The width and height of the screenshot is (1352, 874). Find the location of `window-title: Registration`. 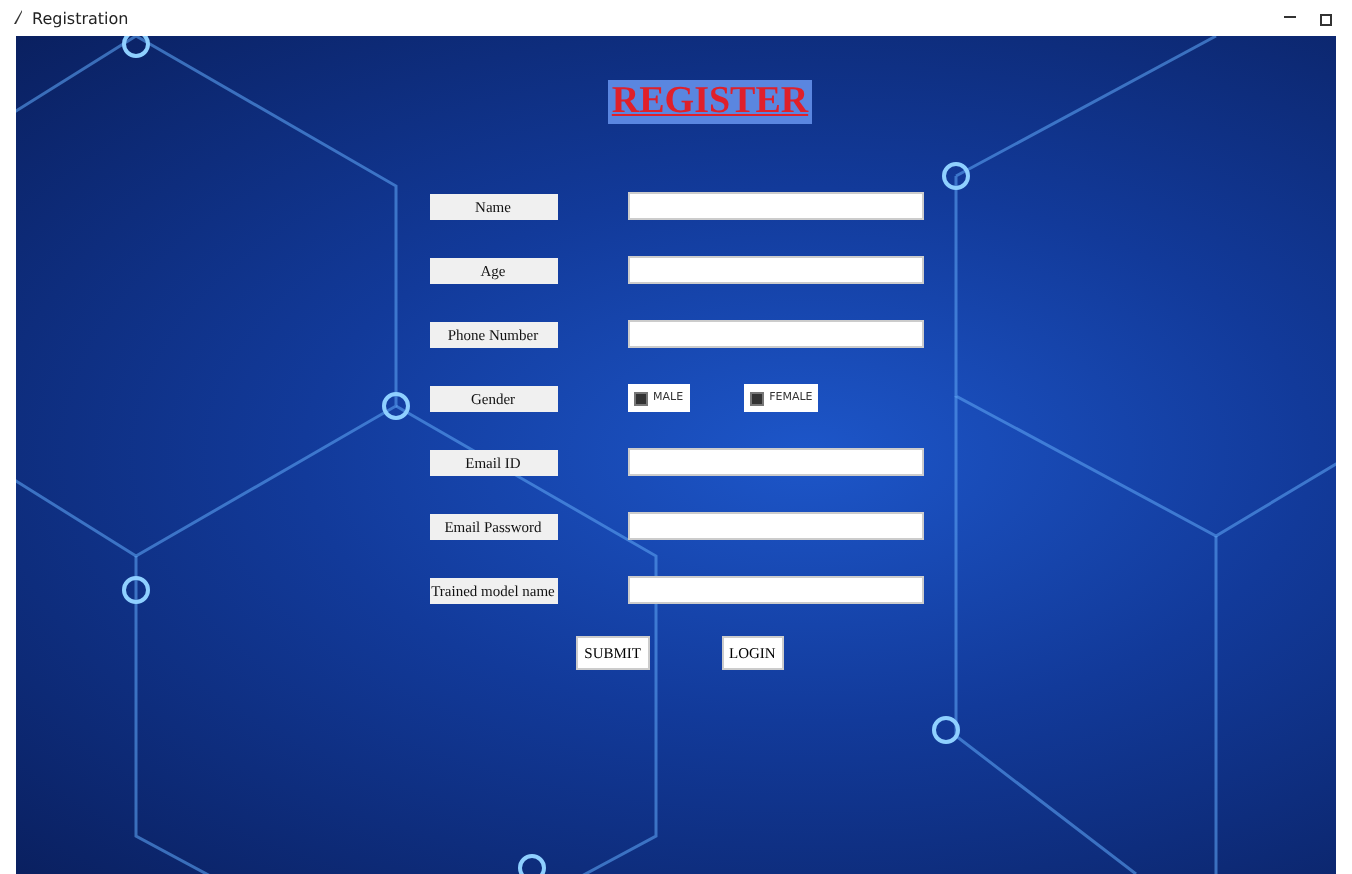

window-title: Registration is located at coordinates (81, 18).